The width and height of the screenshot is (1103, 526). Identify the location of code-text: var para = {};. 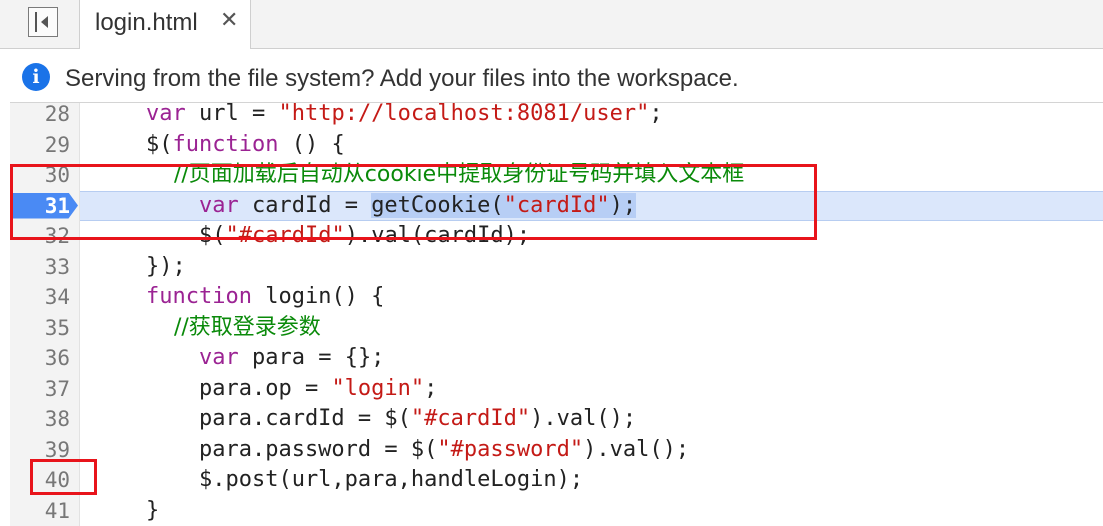
(265, 358).